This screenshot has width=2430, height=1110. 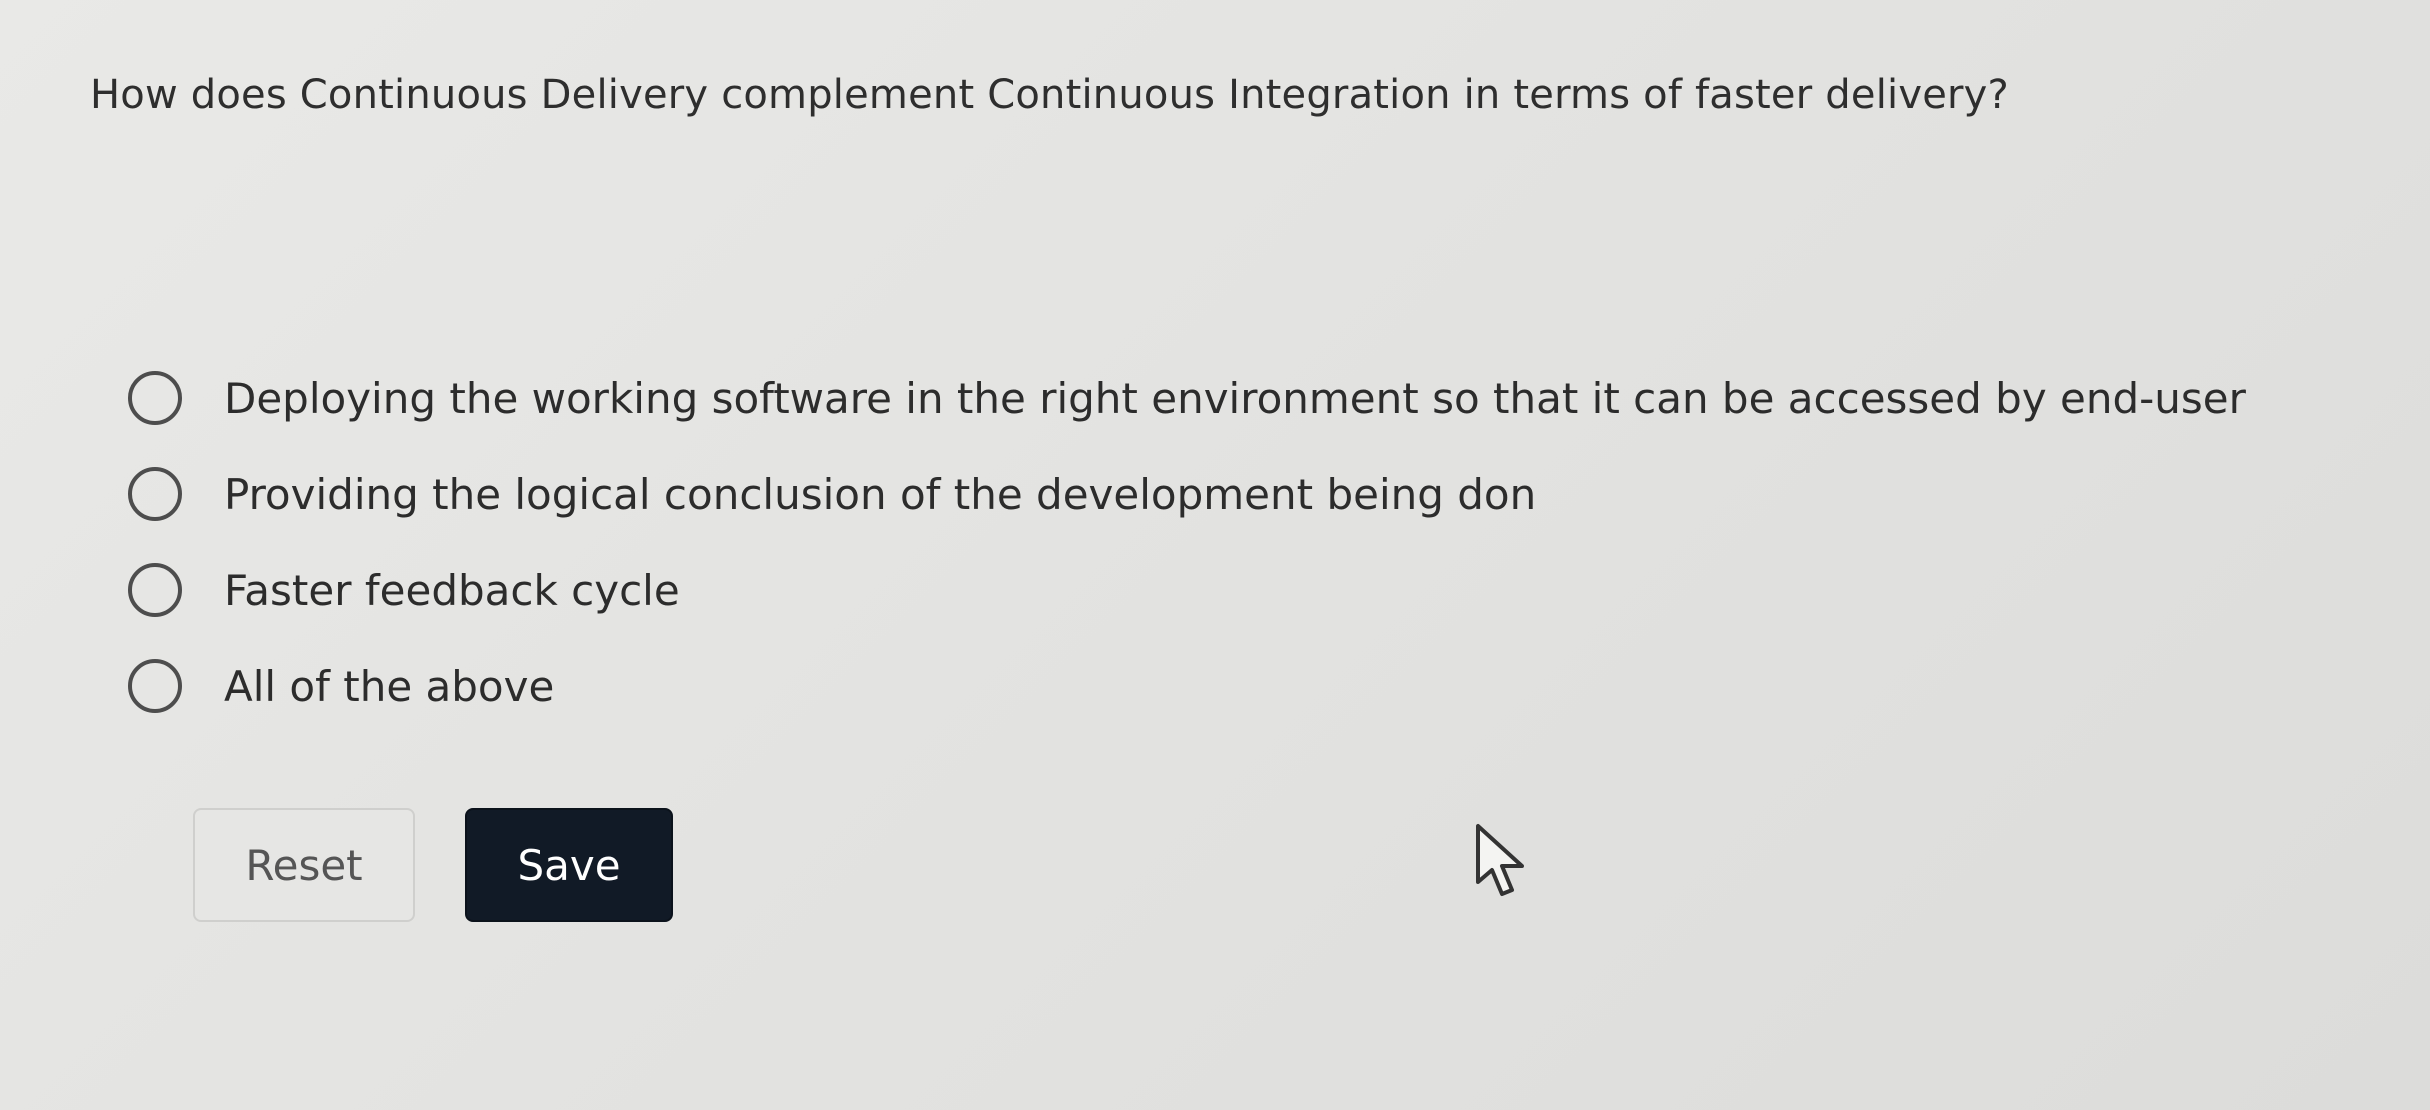 I want to click on option-label-3: Faster feedback cycle, so click(x=452, y=590).